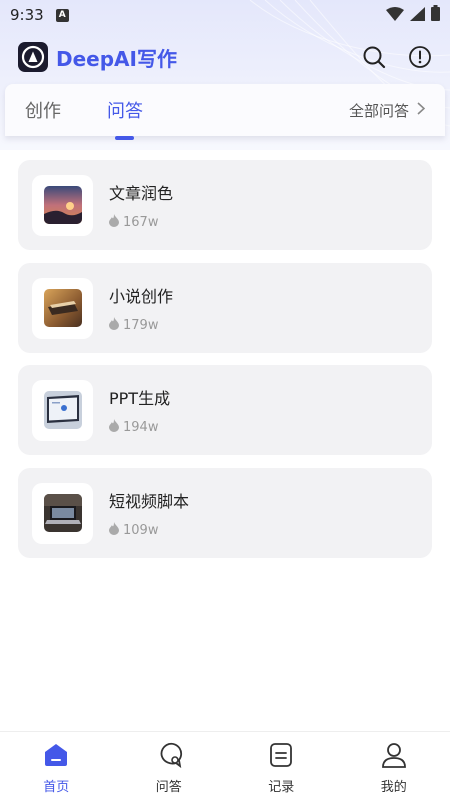 This screenshot has width=450, height=800. I want to click on item-title: 短视频脚本, so click(149, 501).